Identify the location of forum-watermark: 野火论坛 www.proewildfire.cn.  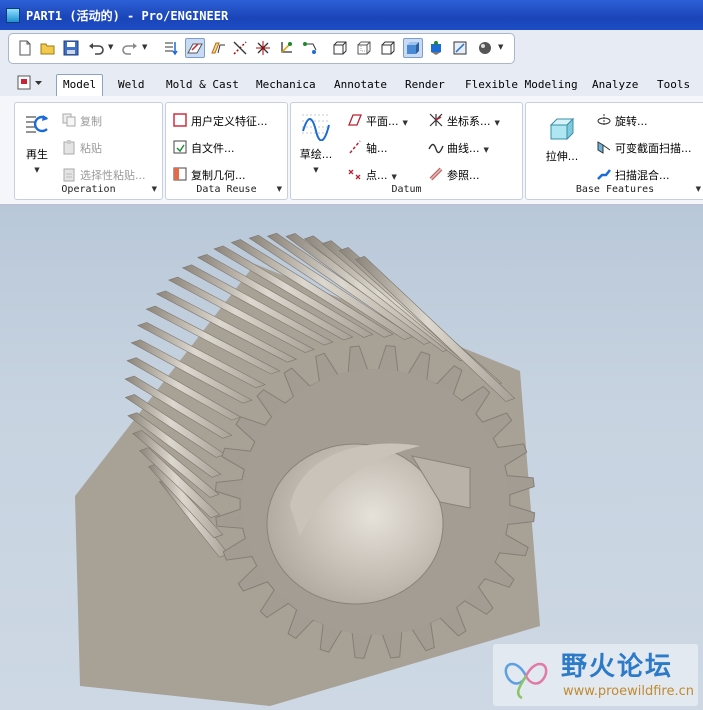
(595, 675).